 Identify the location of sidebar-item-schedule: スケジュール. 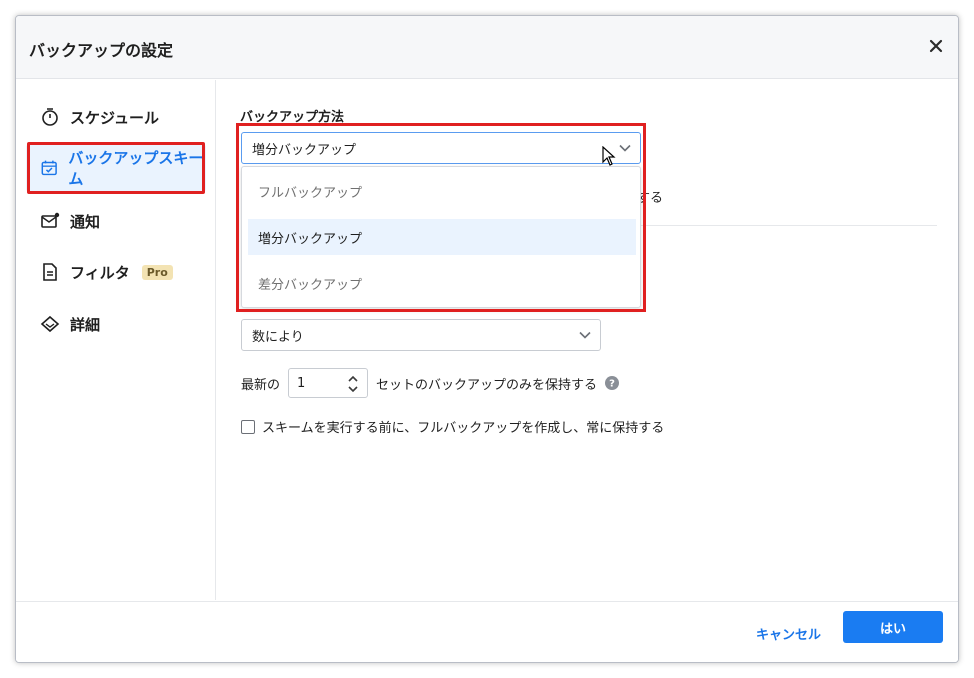
(116, 117).